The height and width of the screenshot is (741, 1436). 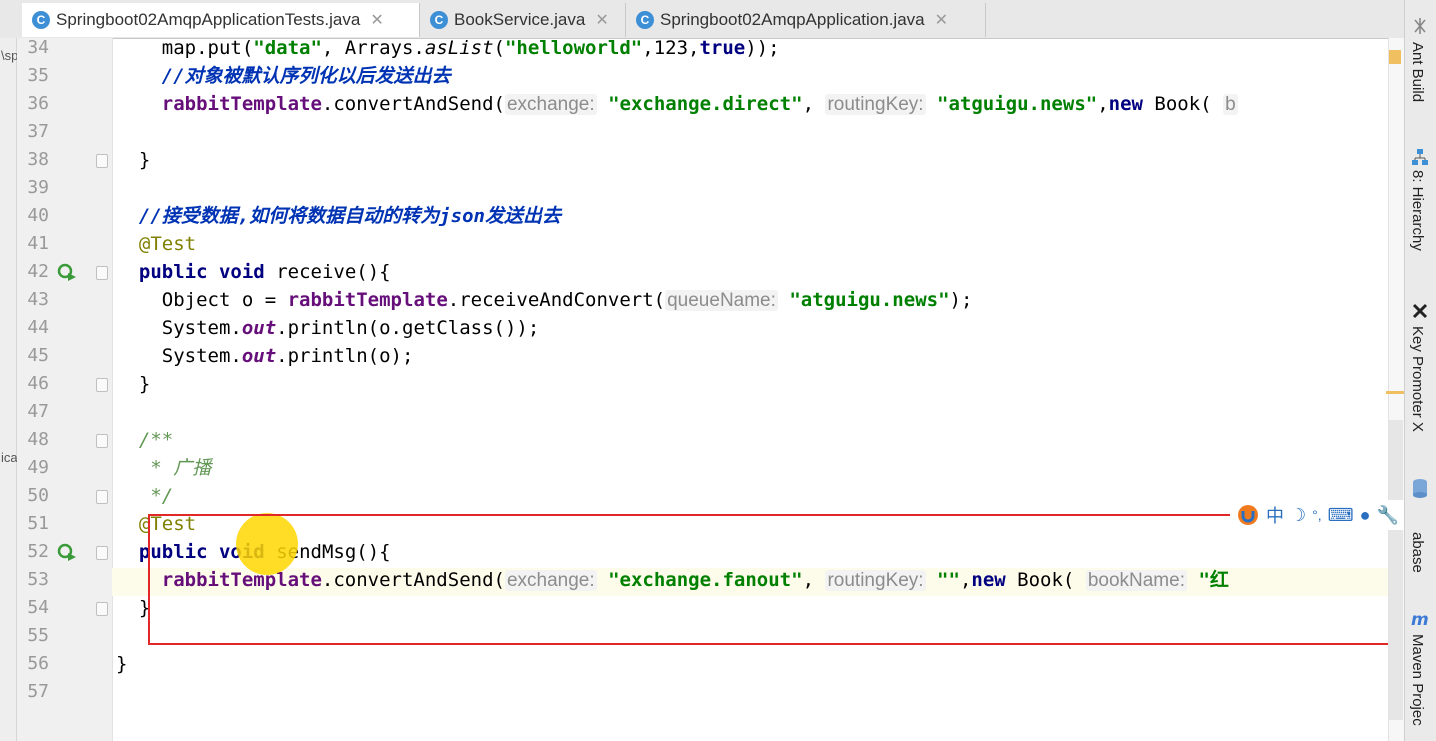 I want to click on line-number: 46, so click(x=38, y=383).